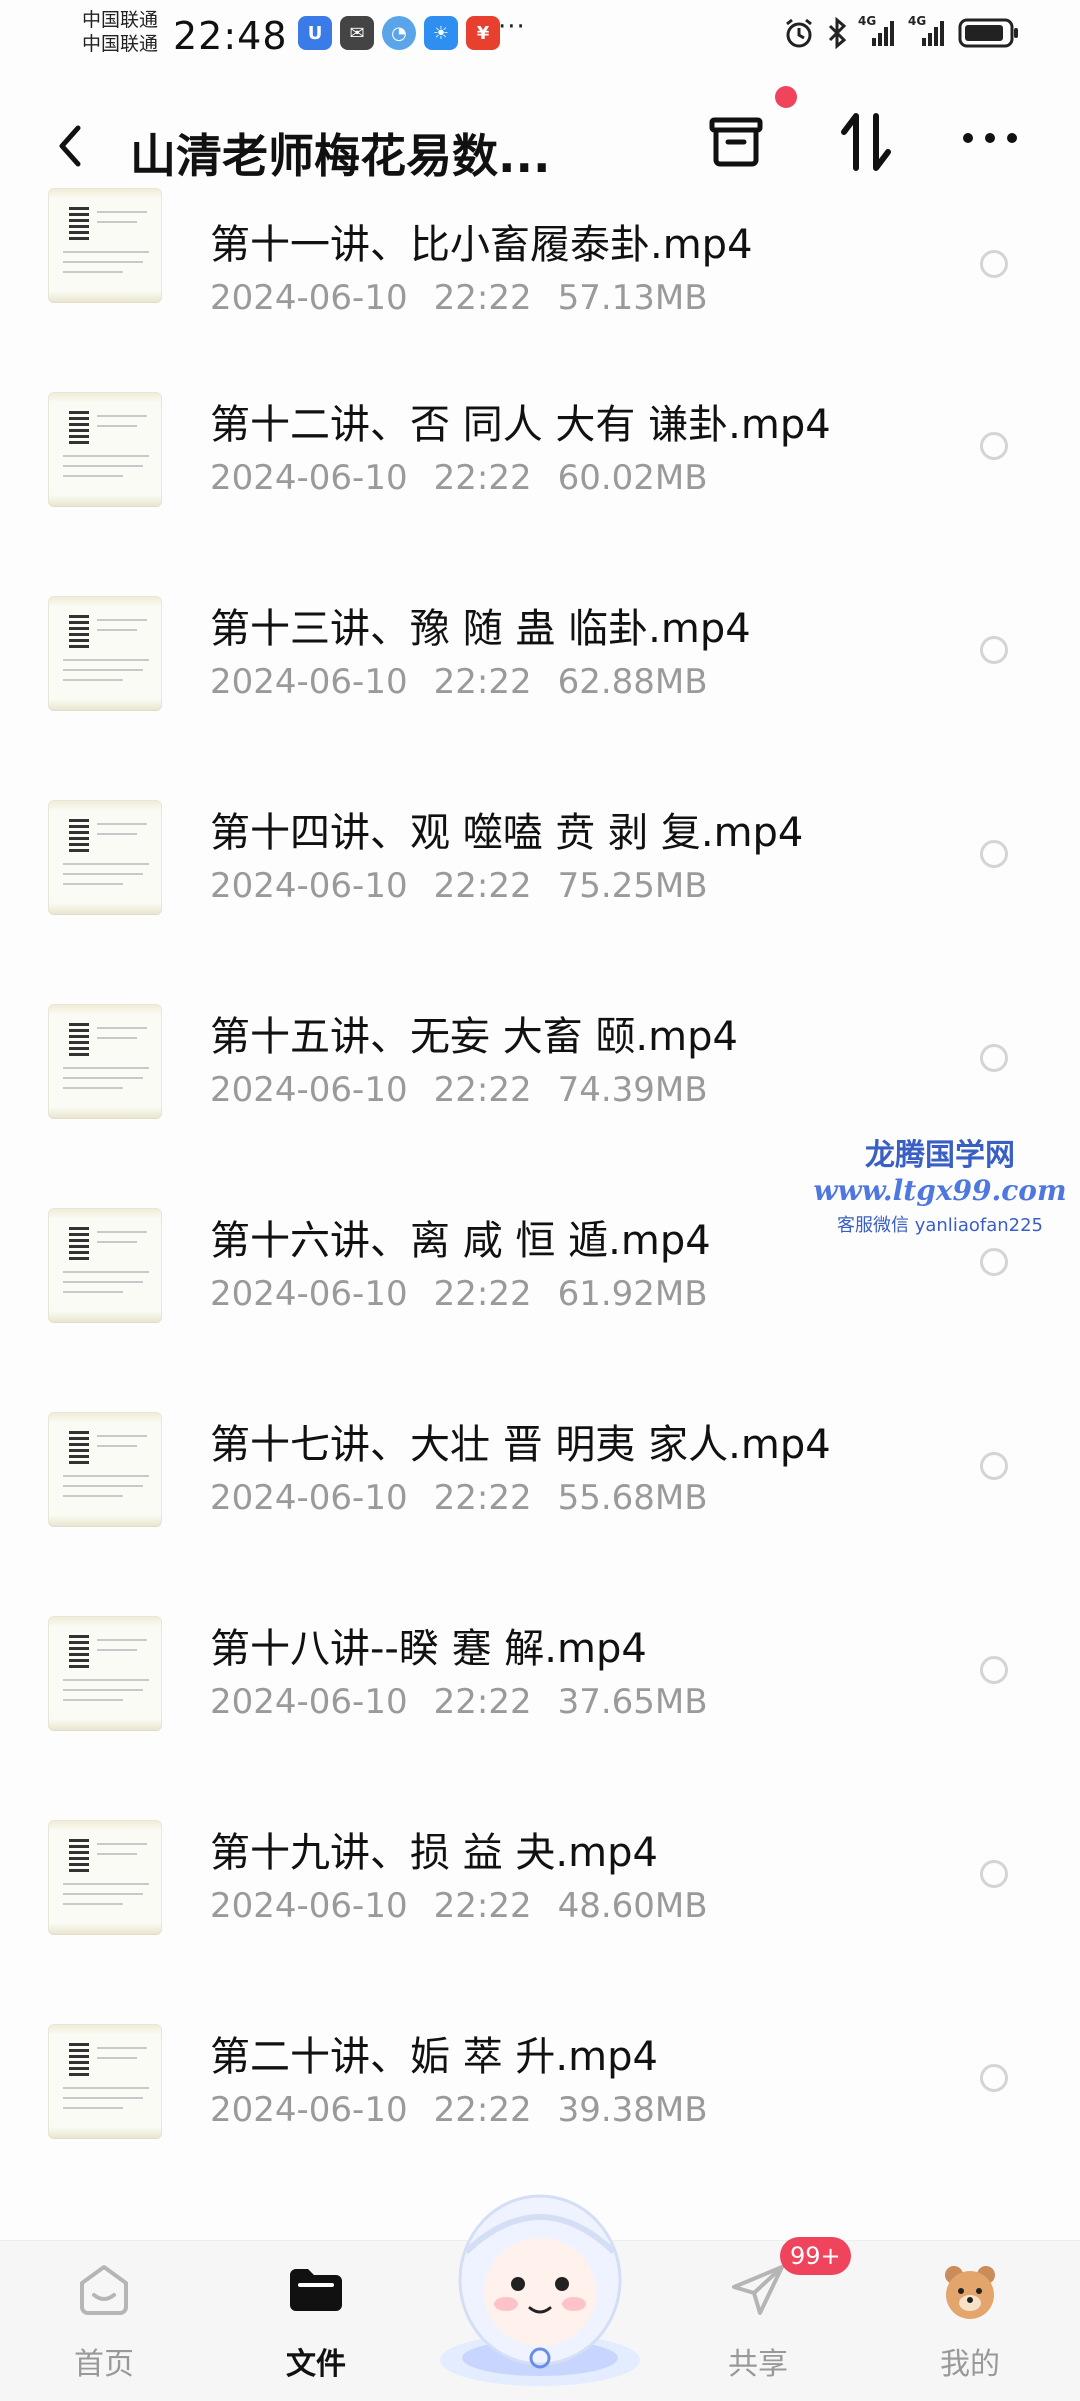 This screenshot has width=1080, height=2401. What do you see at coordinates (357, 33) in the screenshot?
I see `app-notification-icon: ✉` at bounding box center [357, 33].